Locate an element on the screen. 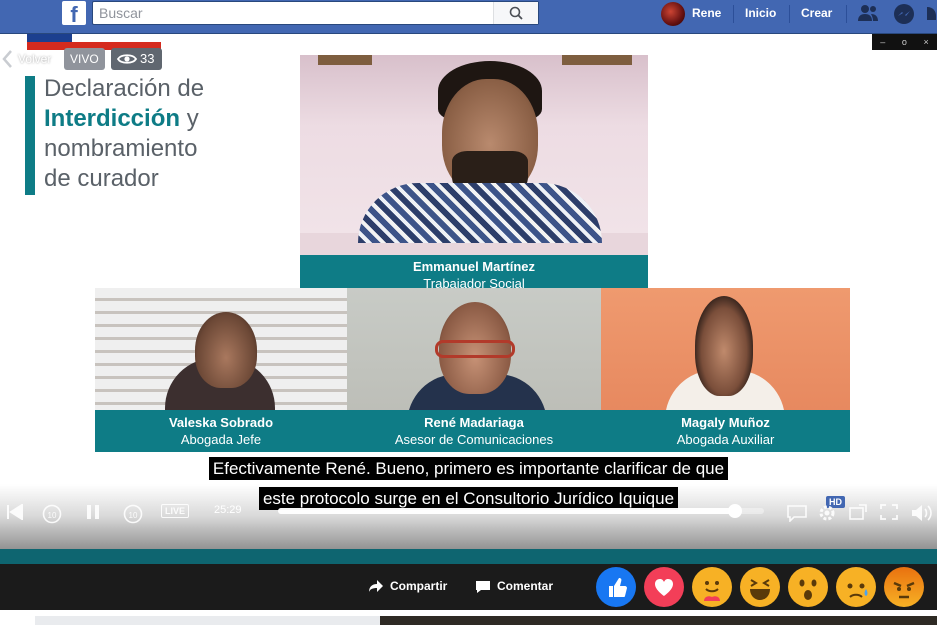 This screenshot has width=937, height=625. restore-icon: o is located at coordinates (904, 42).